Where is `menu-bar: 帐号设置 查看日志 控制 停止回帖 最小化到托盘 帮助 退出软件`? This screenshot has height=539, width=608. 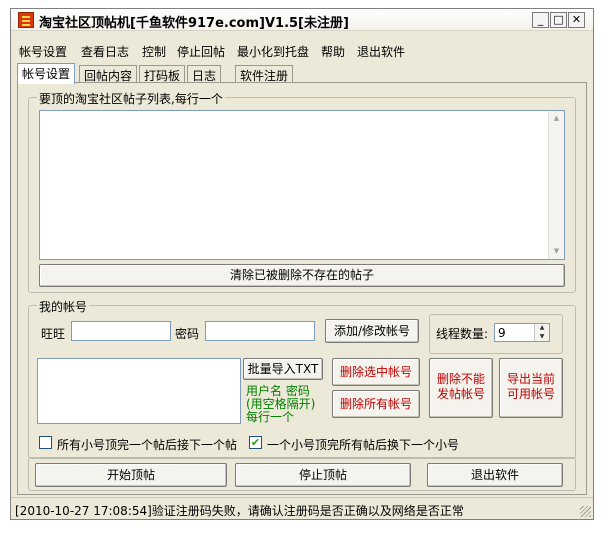
menu-bar: 帐号设置 查看日志 控制 停止回帖 最小化到托盘 帮助 退出软件 is located at coordinates (302, 51).